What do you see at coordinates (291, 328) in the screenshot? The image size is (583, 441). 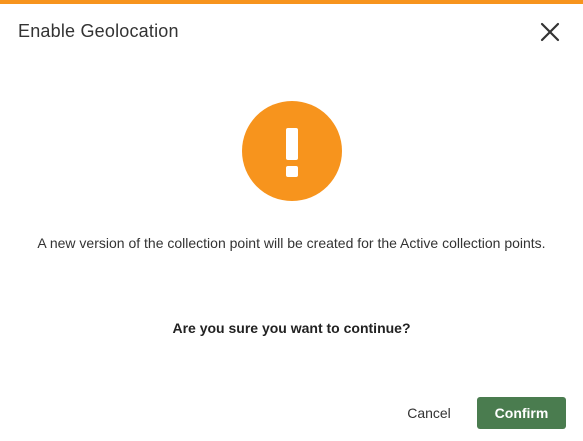 I see `dialog-question: Are you sure you want to continue?` at bounding box center [291, 328].